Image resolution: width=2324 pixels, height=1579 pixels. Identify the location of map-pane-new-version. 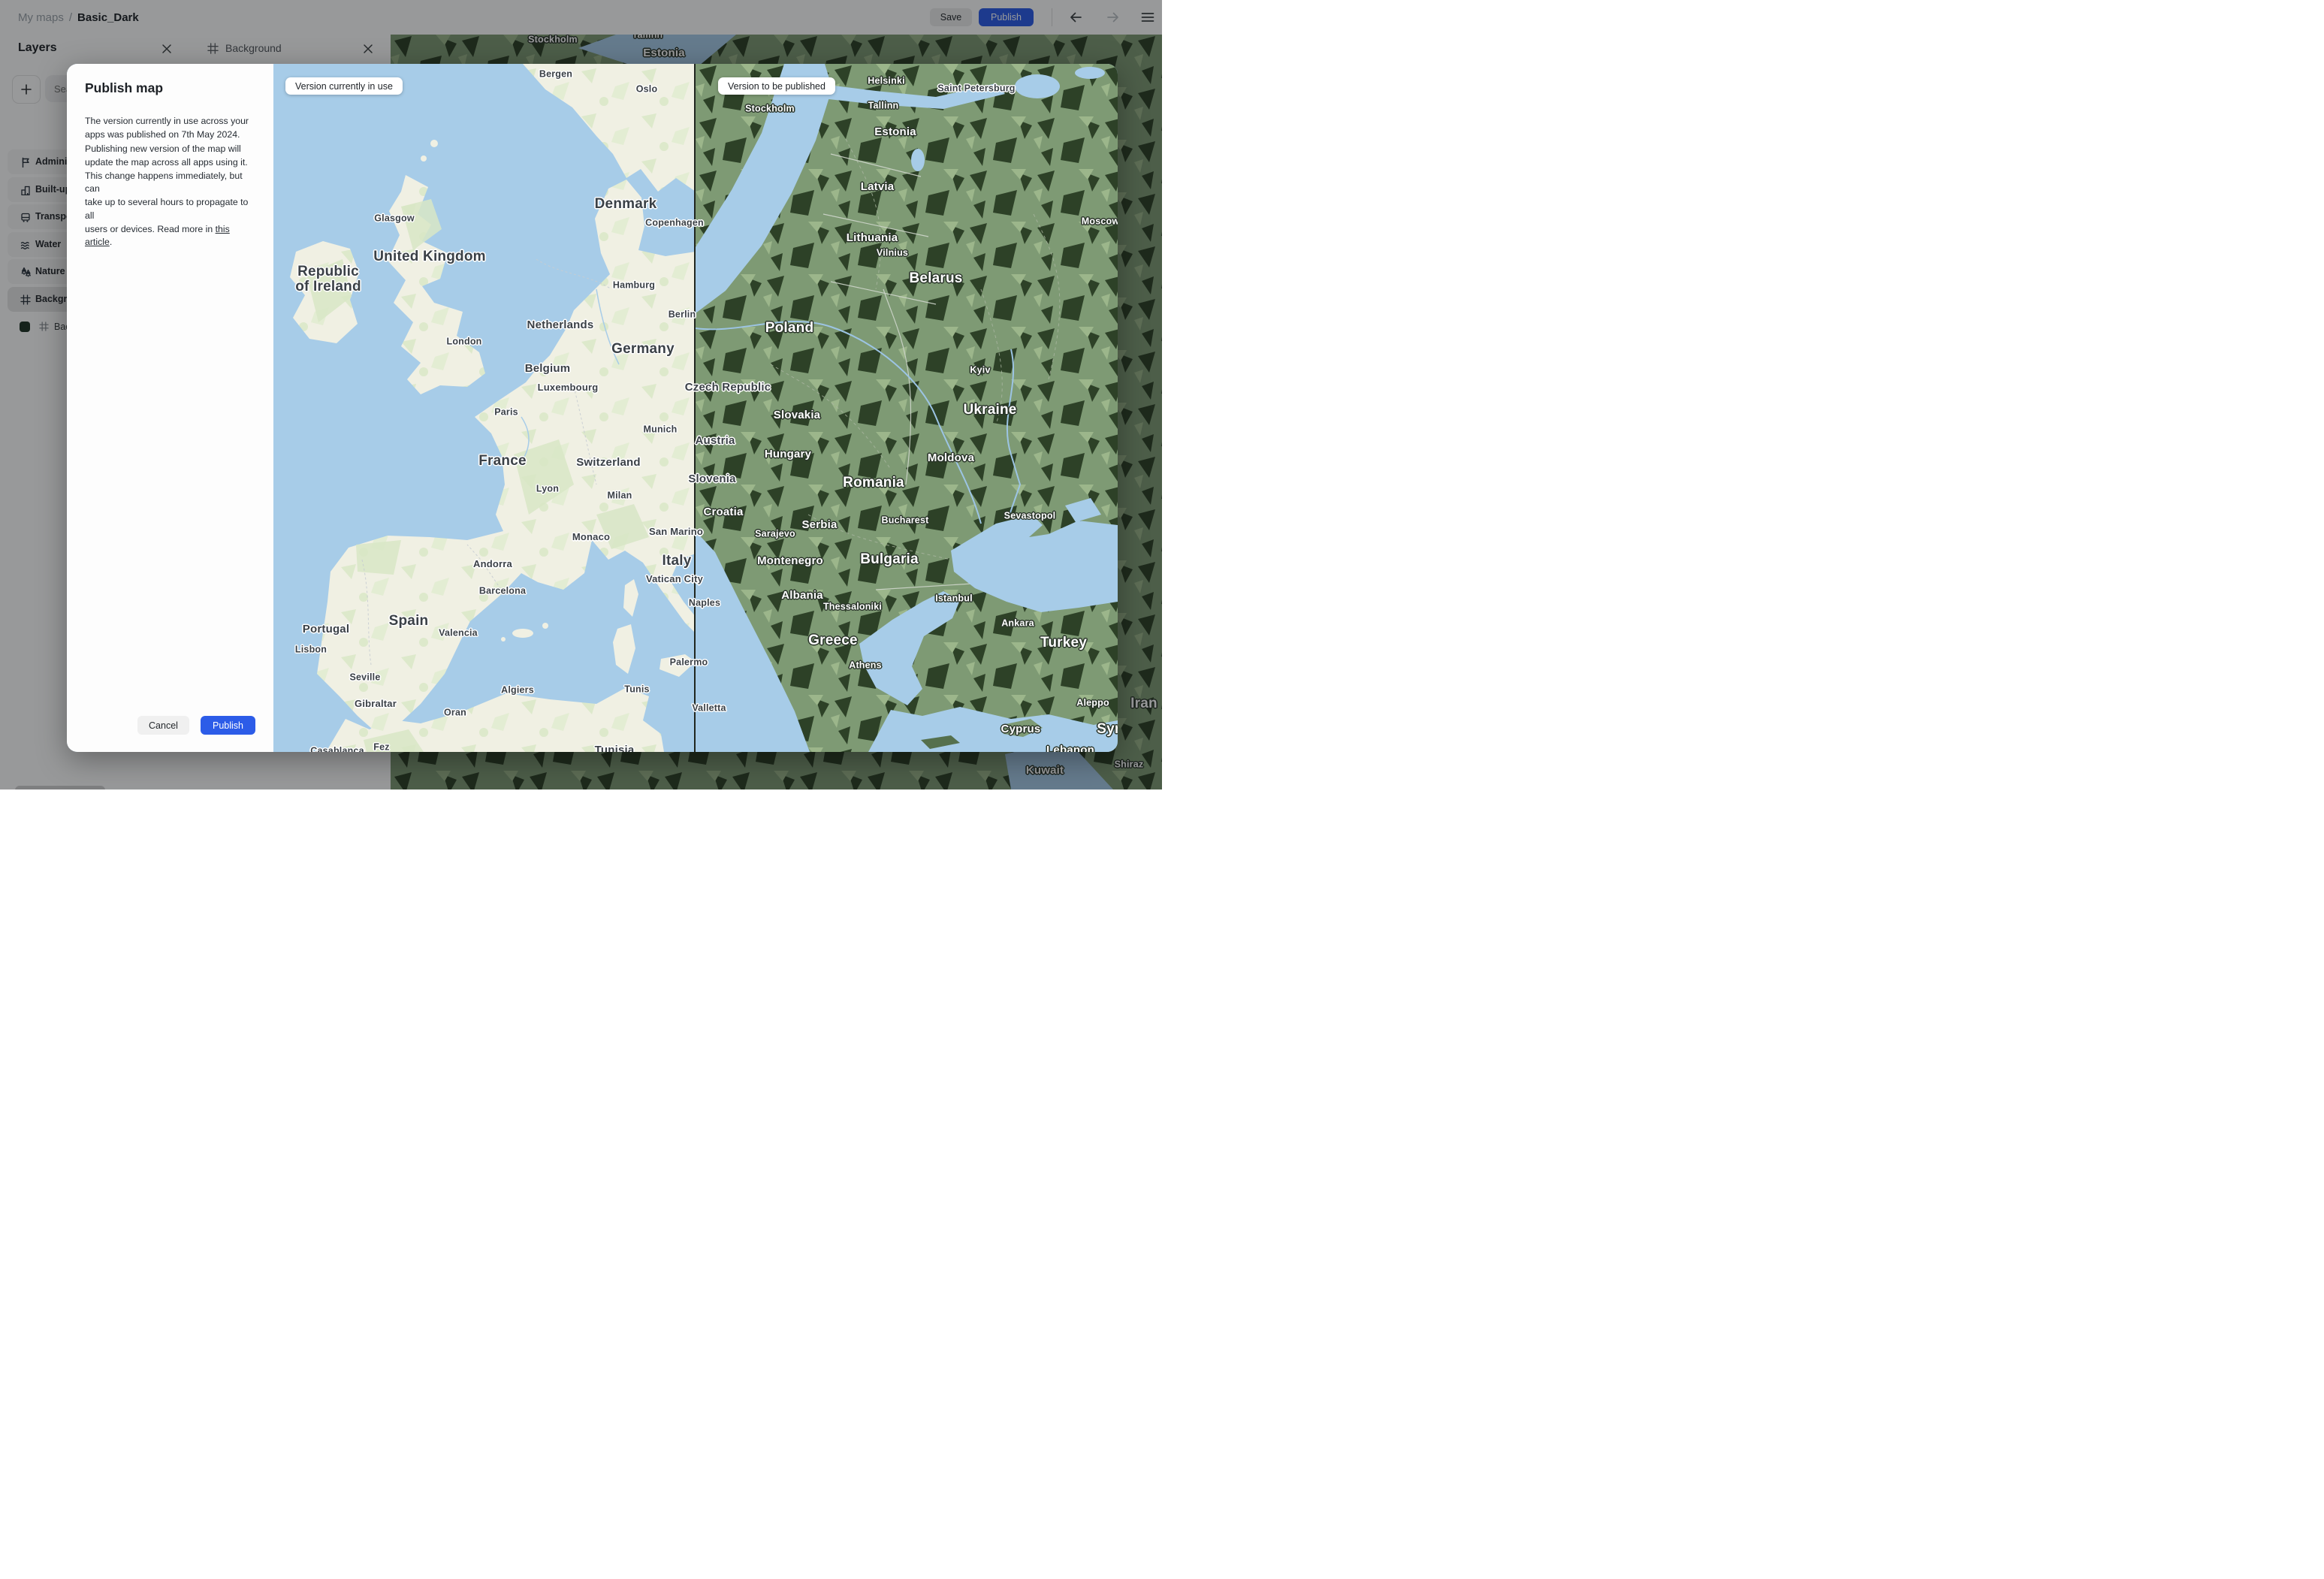
(907, 408).